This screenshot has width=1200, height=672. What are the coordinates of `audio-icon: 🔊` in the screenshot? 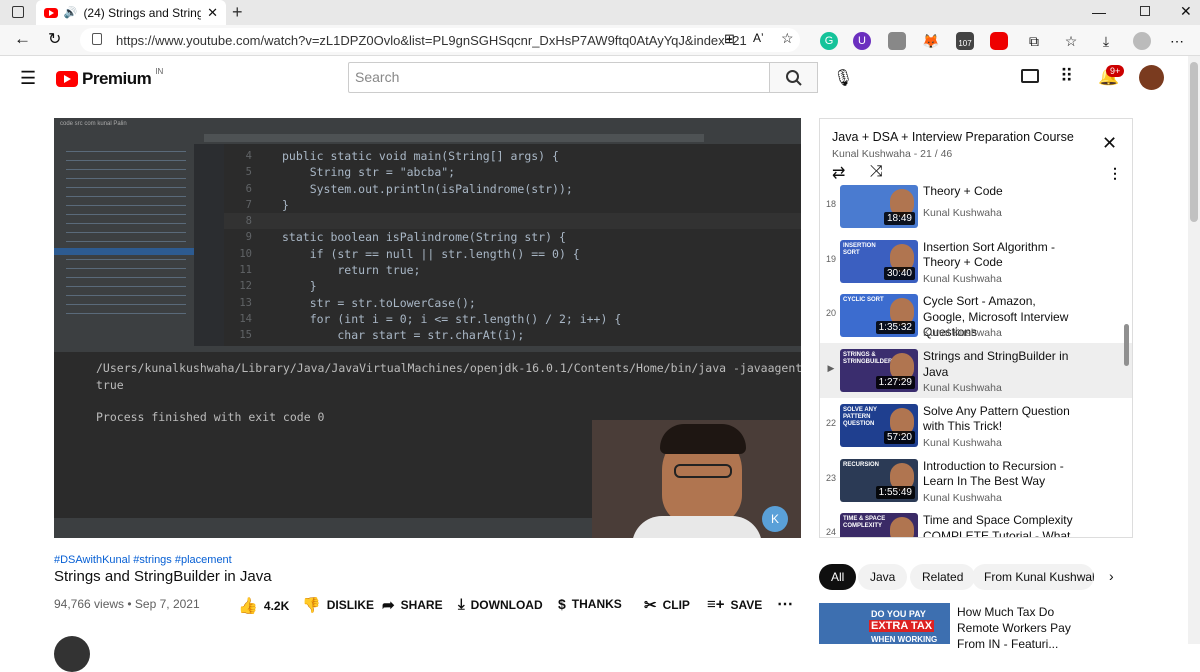 It's located at (71, 12).